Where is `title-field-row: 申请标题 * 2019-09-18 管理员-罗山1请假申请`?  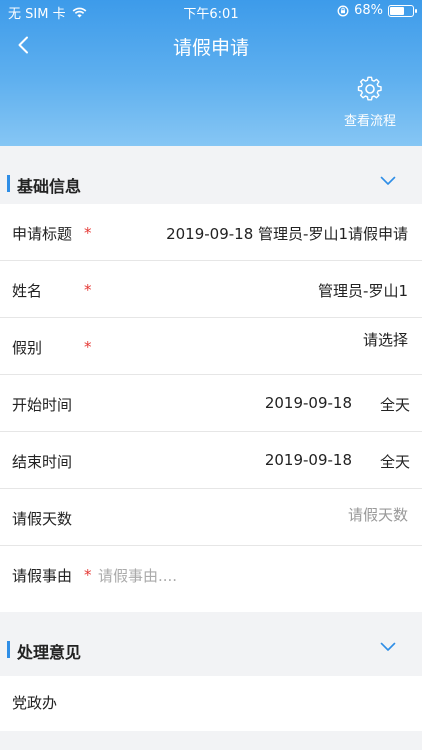 title-field-row: 申请标题 * 2019-09-18 管理员-罗山1请假申请 is located at coordinates (211, 232).